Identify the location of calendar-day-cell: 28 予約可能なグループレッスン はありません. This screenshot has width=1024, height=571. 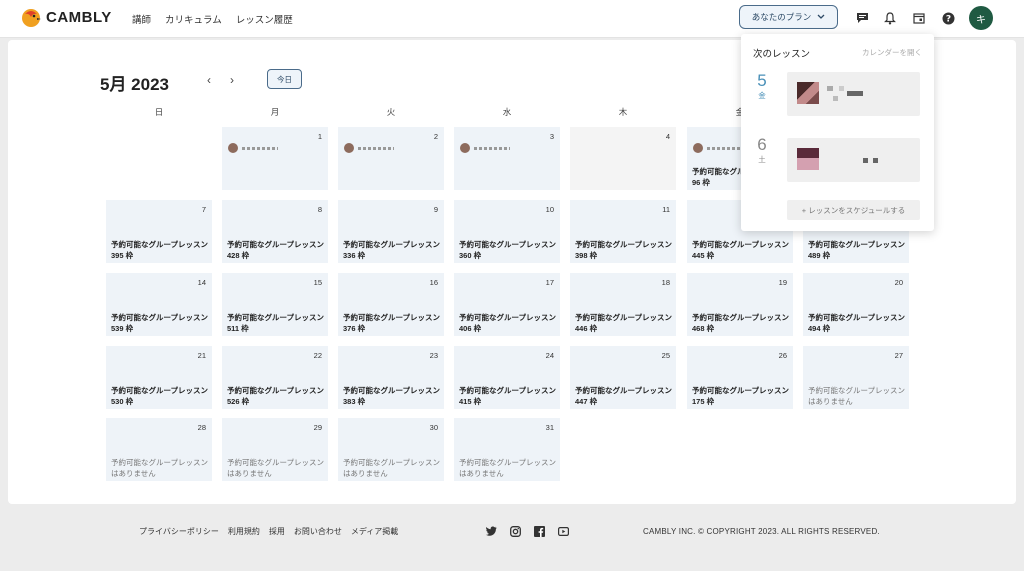
(159, 449).